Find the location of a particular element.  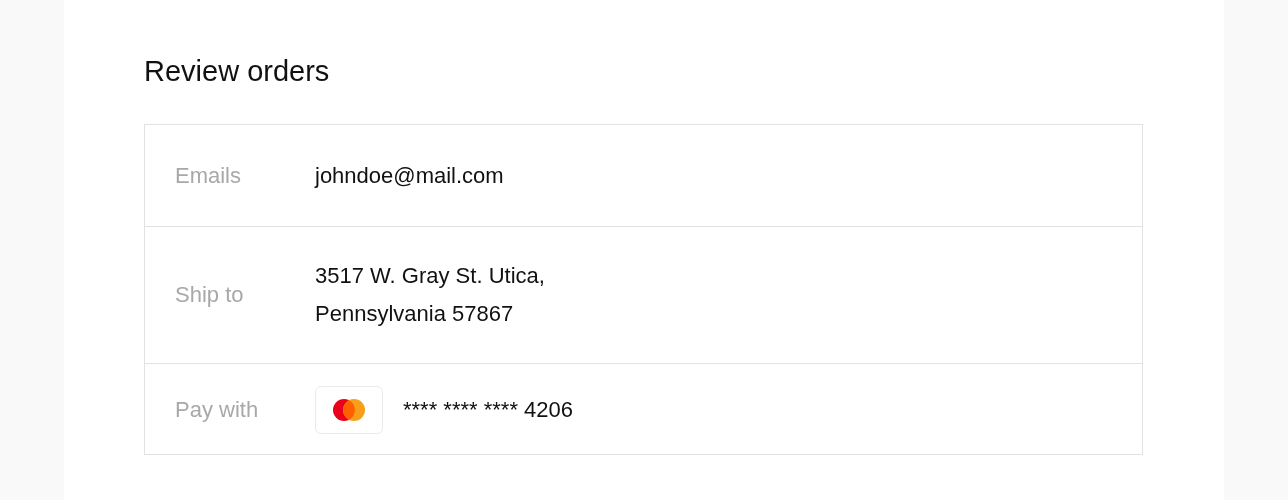

row-value: 3517 W. Gray St. Utica, Pennsylvania 57867 is located at coordinates (430, 295).